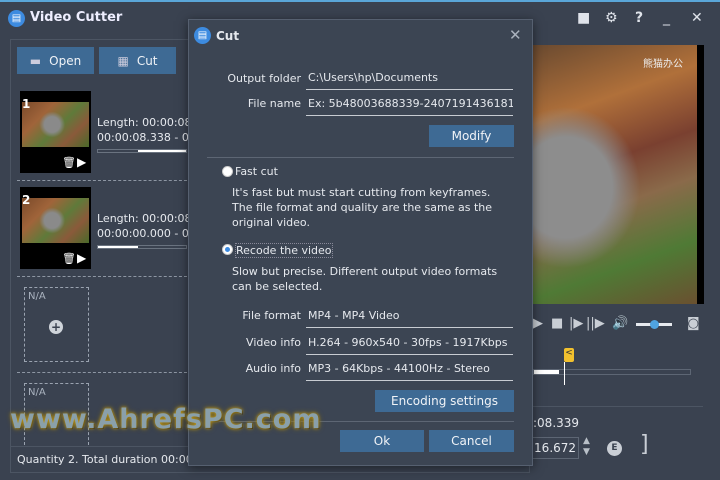 This screenshot has width=720, height=480. Describe the element at coordinates (614, 448) in the screenshot. I see `set-end-icon: E` at that location.